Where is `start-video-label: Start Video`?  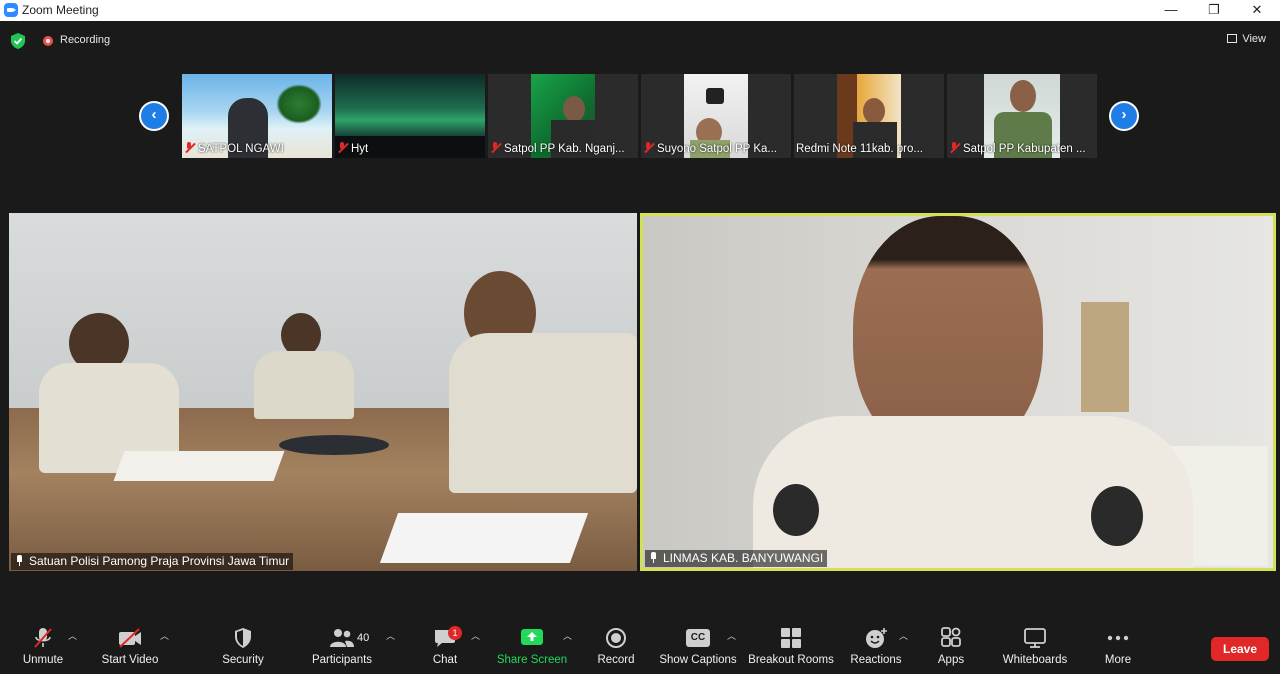 start-video-label: Start Video is located at coordinates (130, 660).